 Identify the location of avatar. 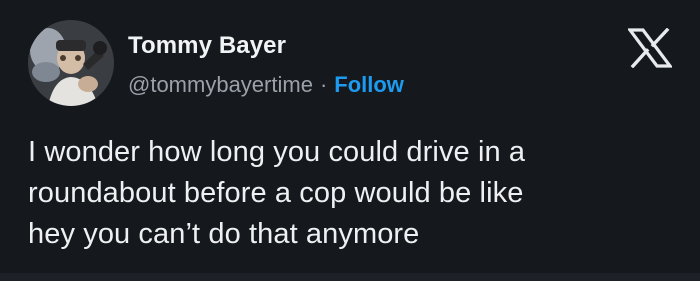
(71, 63).